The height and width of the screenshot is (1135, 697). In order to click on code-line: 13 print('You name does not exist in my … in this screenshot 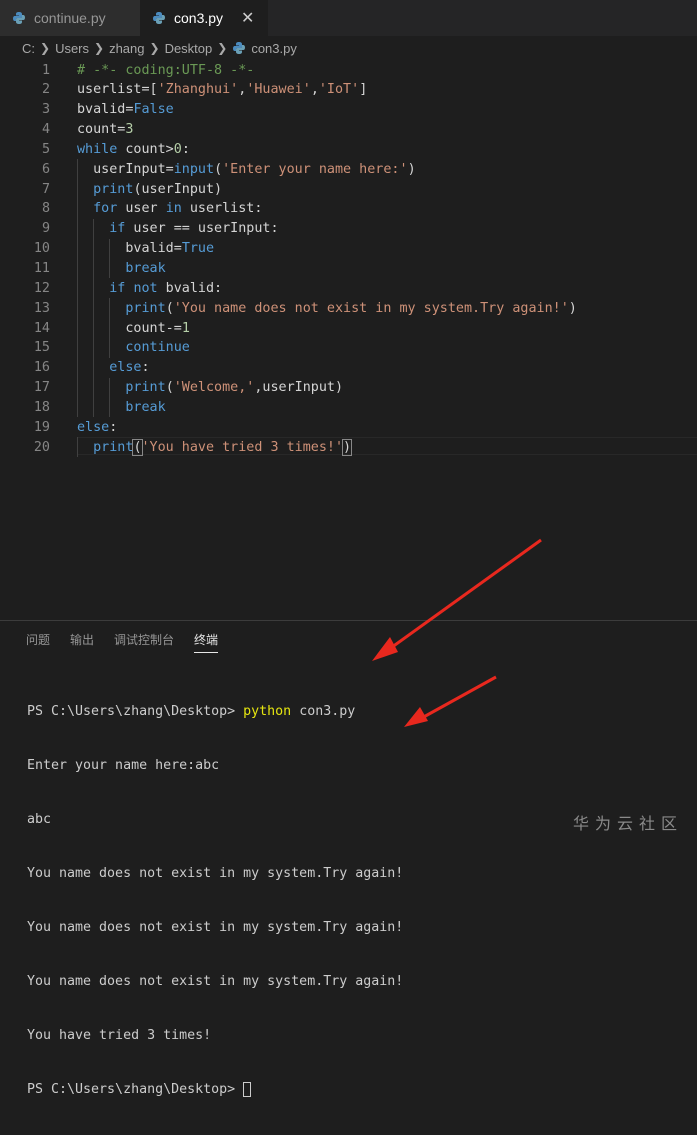, I will do `click(348, 308)`.